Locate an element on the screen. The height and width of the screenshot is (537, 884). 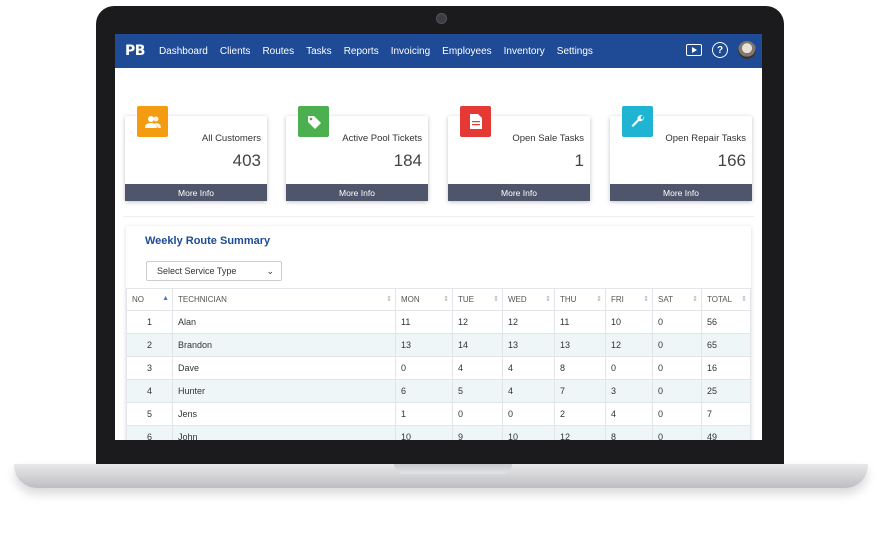
column-header-technician: TECHNICIAN ⇕ is located at coordinates (284, 299).